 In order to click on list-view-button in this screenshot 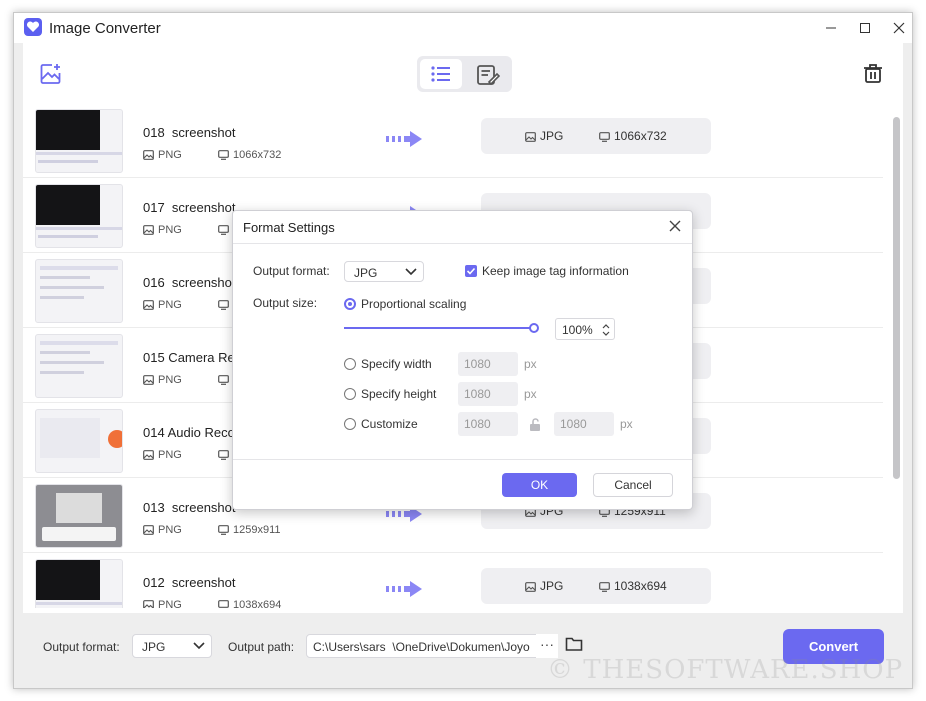, I will do `click(441, 74)`.